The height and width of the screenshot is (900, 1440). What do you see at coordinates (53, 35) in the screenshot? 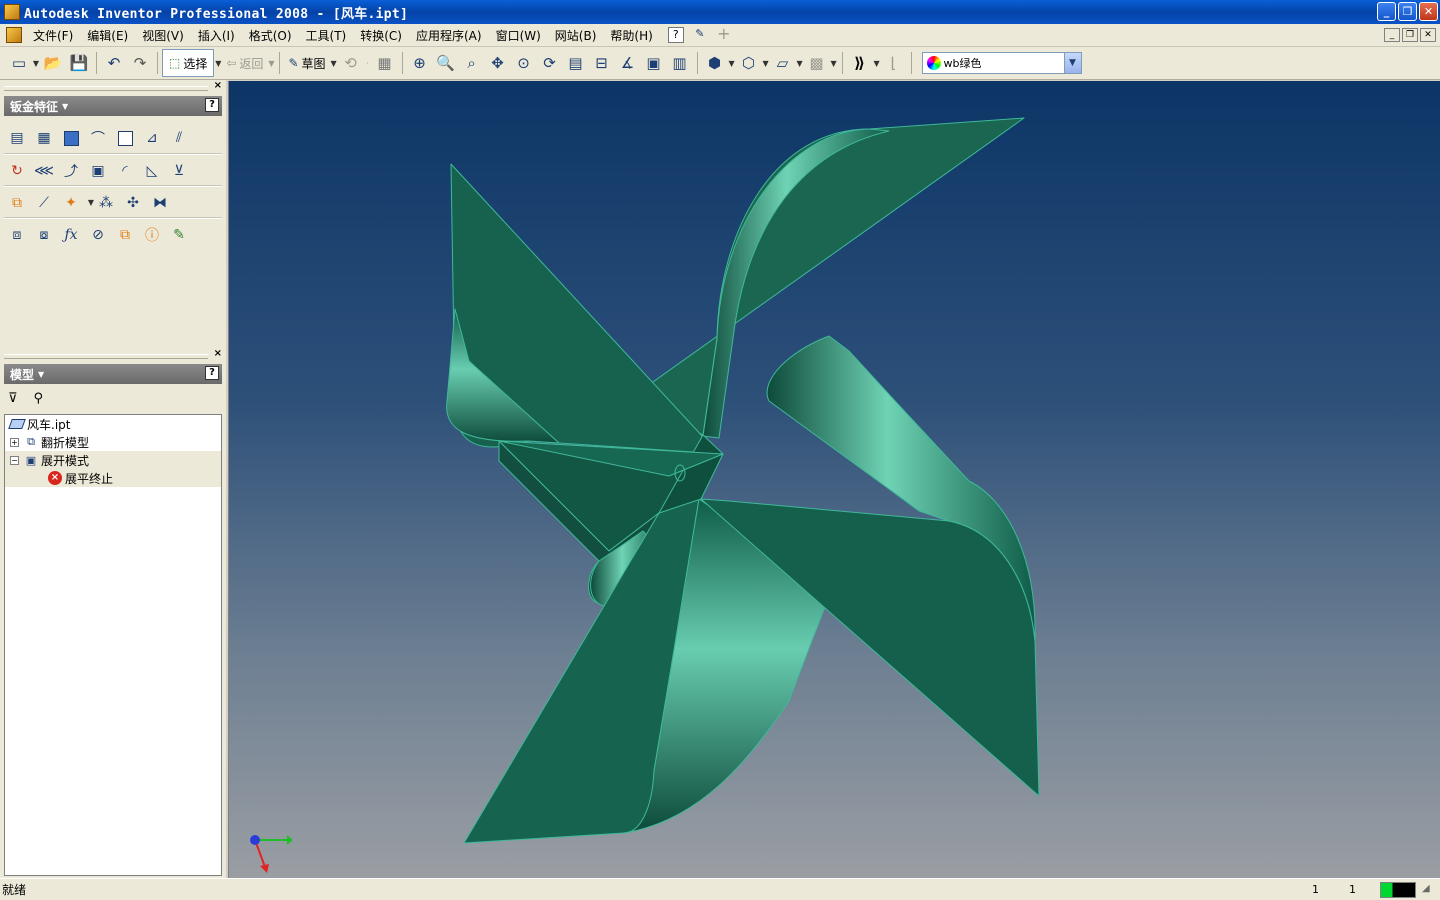
I see `menu-file: 文件(F)` at bounding box center [53, 35].